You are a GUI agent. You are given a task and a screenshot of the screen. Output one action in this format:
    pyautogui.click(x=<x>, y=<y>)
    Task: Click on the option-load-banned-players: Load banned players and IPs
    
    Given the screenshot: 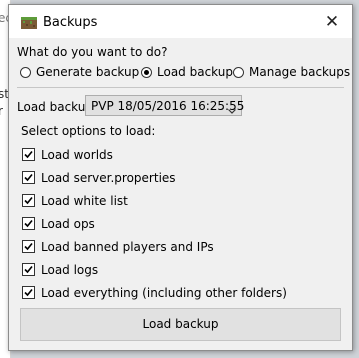 What is the action you would take?
    pyautogui.click(x=118, y=247)
    